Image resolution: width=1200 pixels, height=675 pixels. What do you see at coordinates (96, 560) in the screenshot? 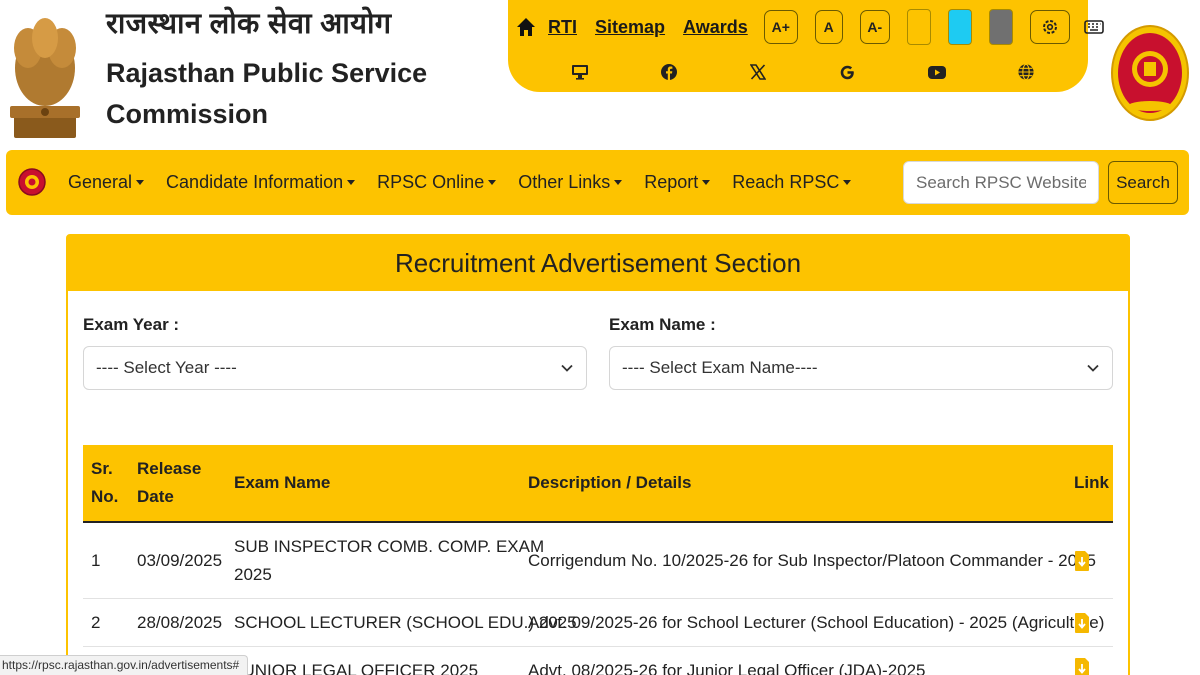
I see `cell-sr-no: 1` at bounding box center [96, 560].